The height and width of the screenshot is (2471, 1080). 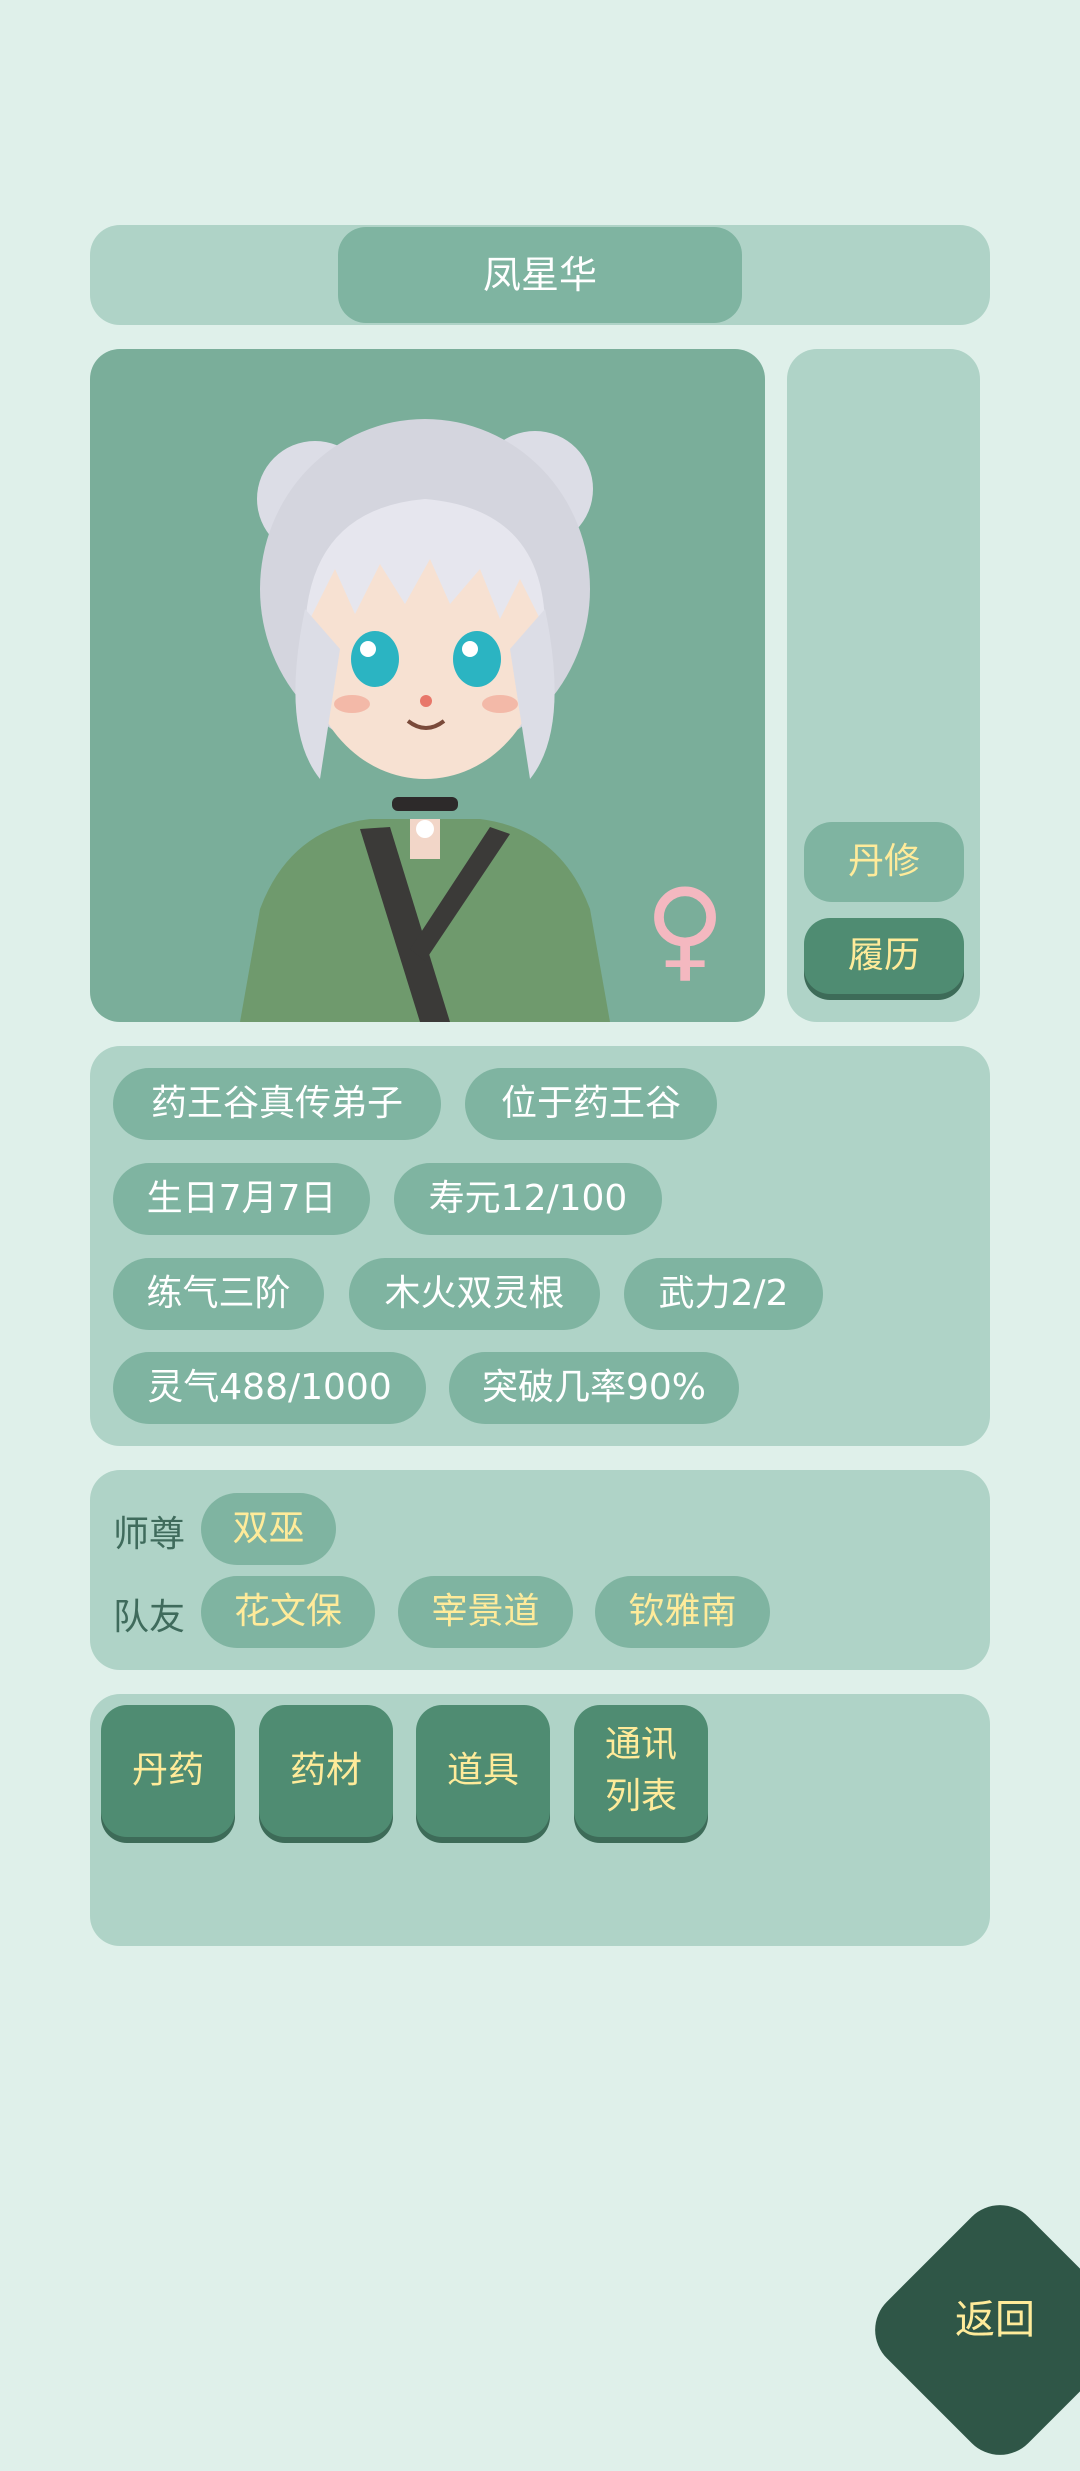 What do you see at coordinates (723, 1294) in the screenshot?
I see `tag-martial-power: 武力2/2` at bounding box center [723, 1294].